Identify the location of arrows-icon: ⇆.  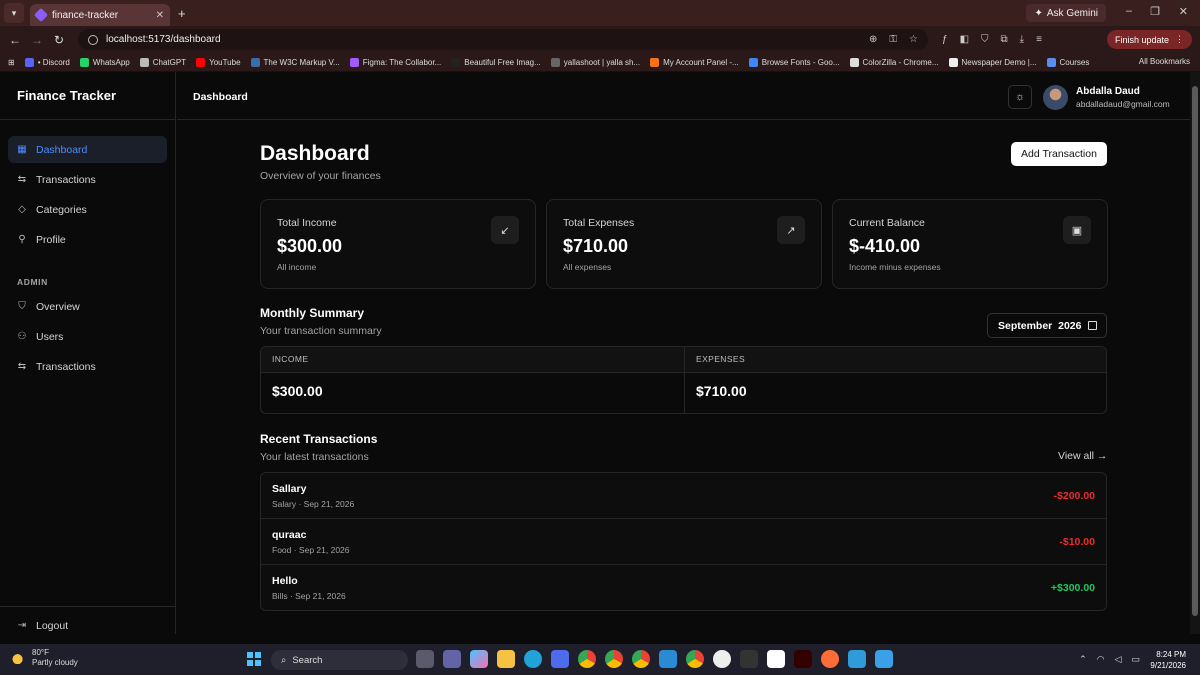
(22, 366).